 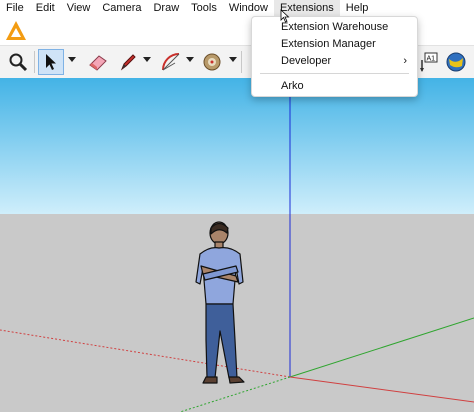 I want to click on arc-icon, so click(x=171, y=62).